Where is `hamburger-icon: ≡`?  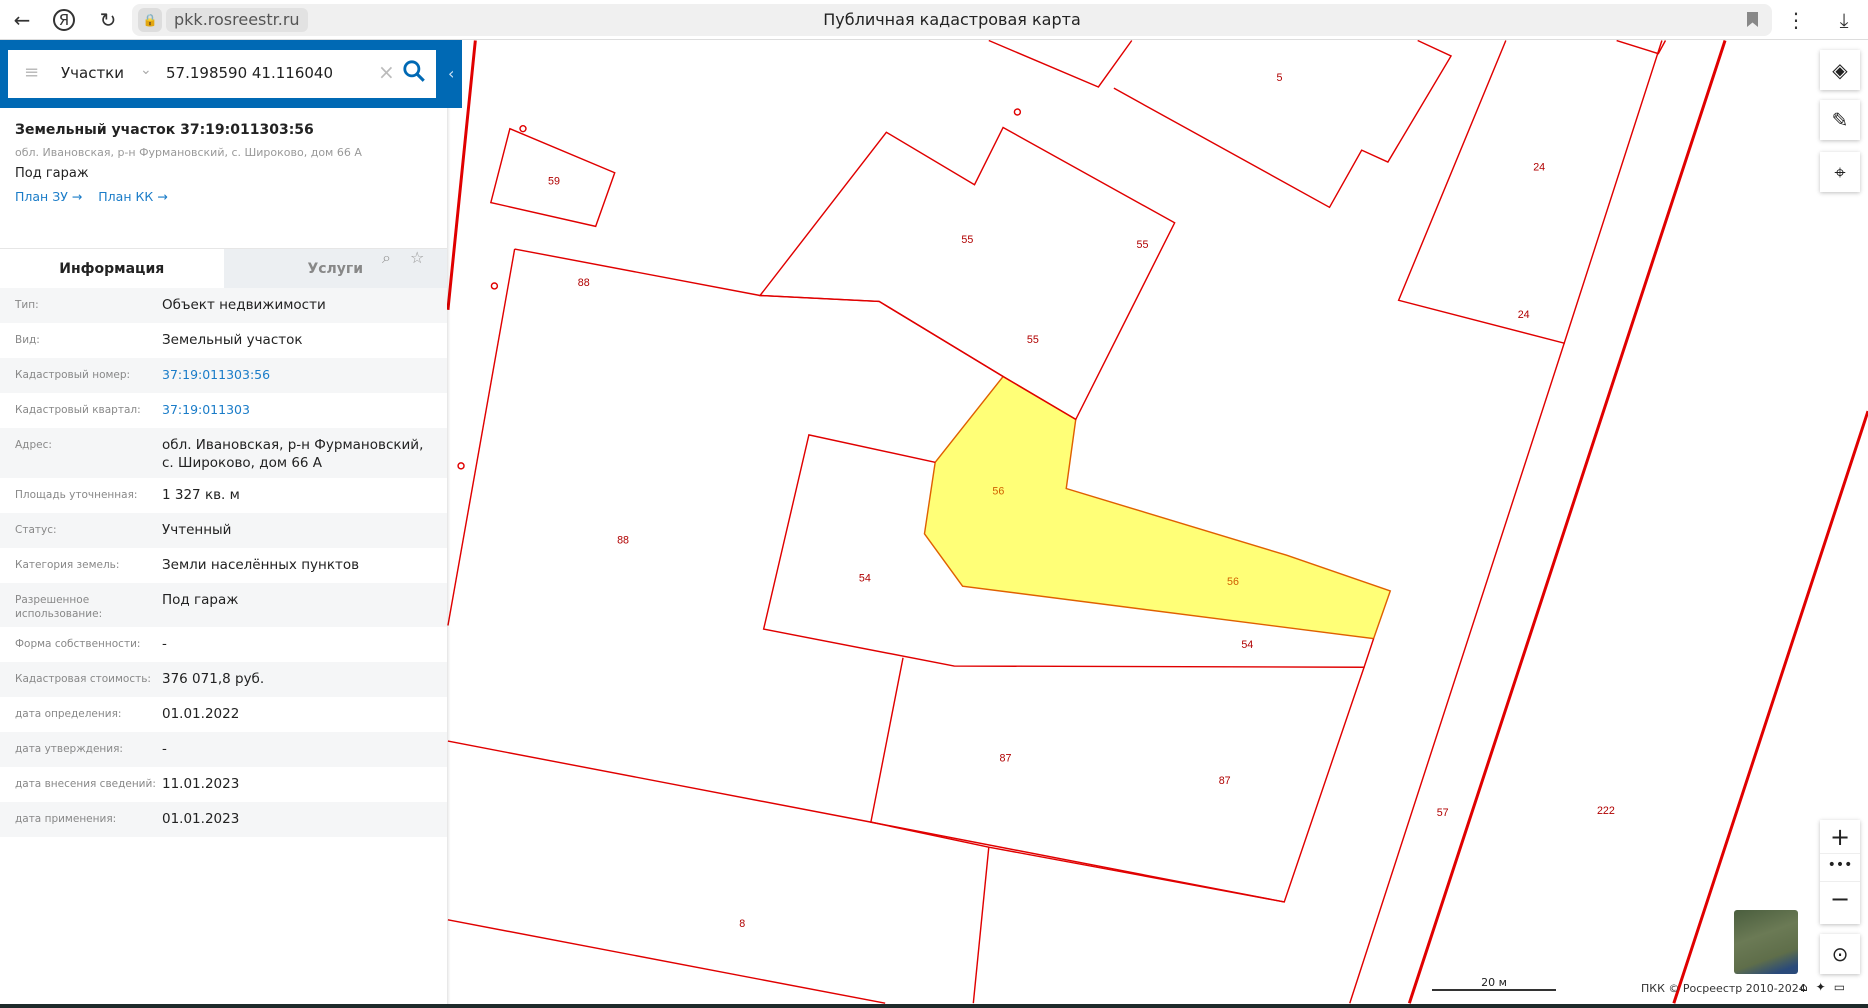 hamburger-icon: ≡ is located at coordinates (32, 73).